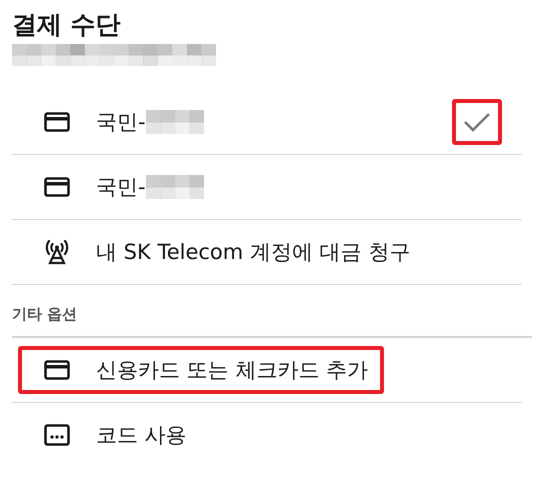  What do you see at coordinates (253, 252) in the screenshot?
I see `payment-option: 내 SK Telecom 계정에 대금 청구` at bounding box center [253, 252].